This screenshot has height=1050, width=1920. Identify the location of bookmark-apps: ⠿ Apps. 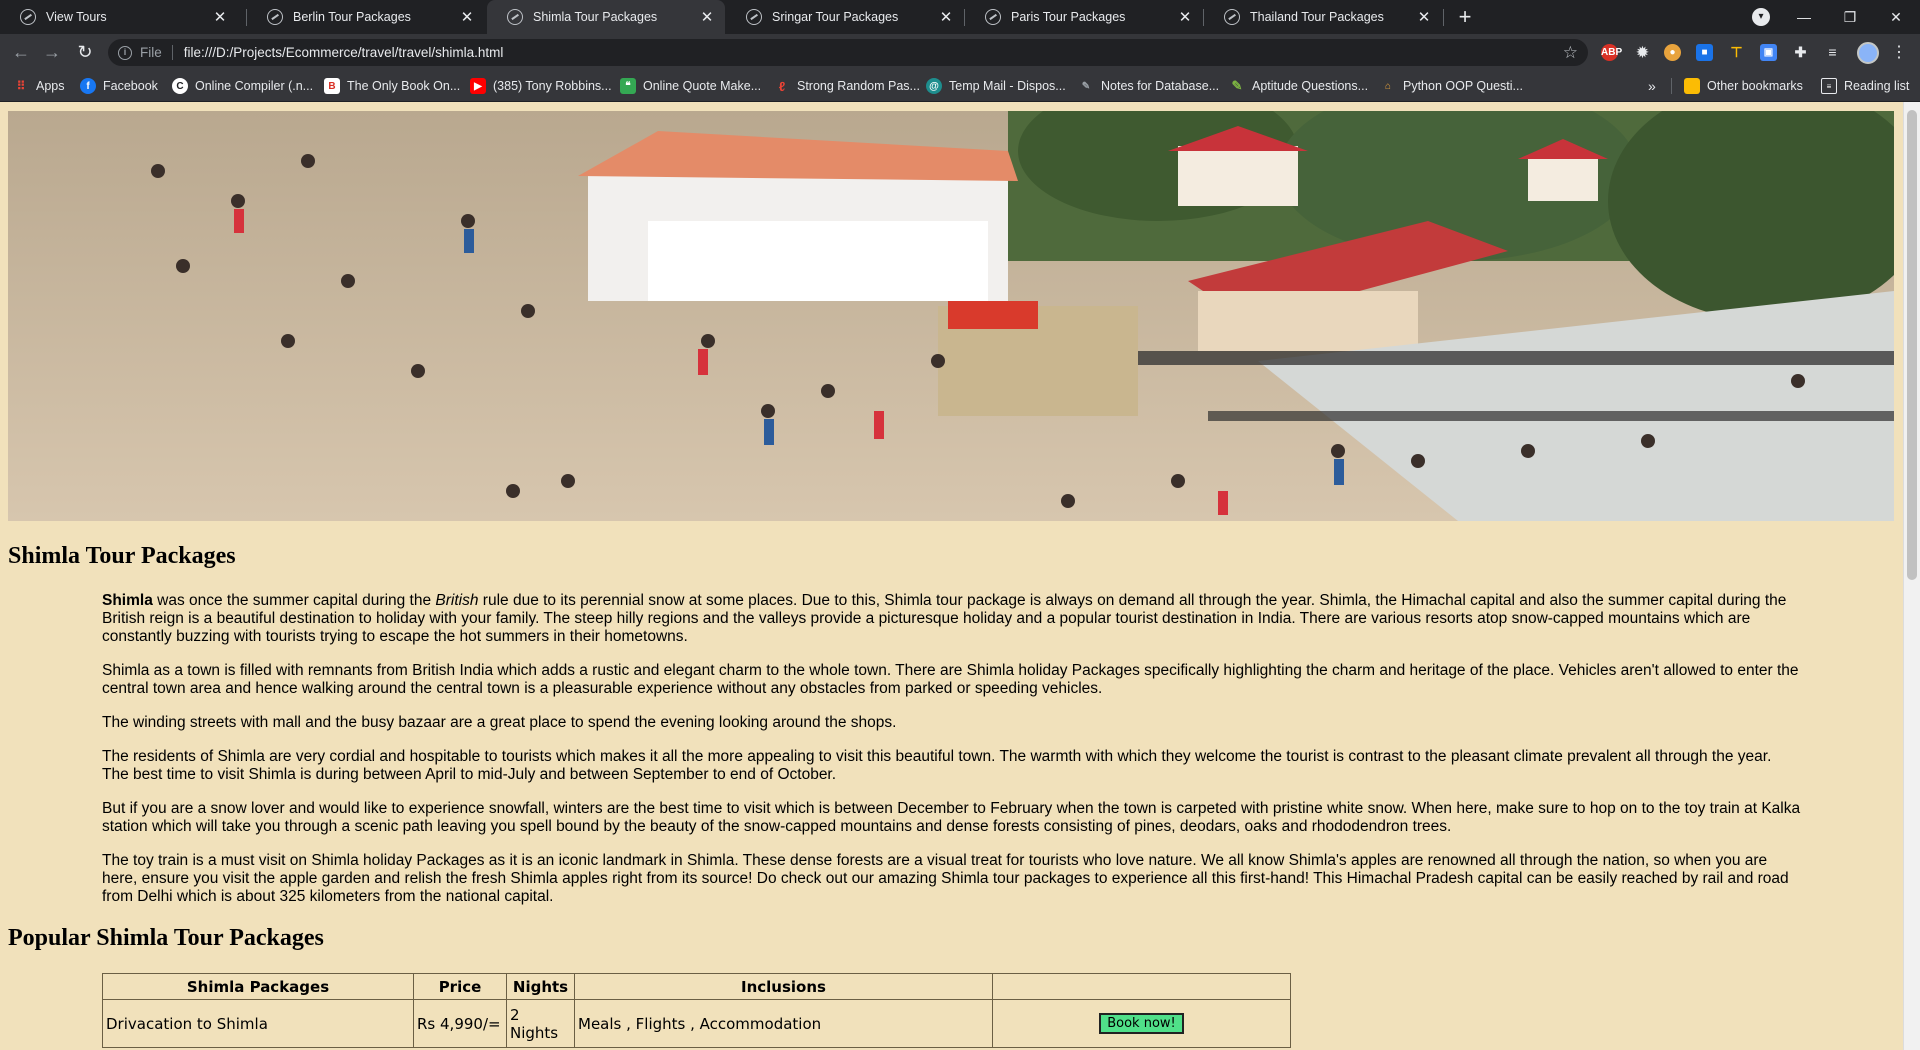
(39, 86).